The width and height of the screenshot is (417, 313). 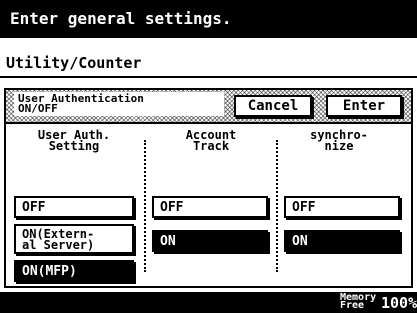 What do you see at coordinates (38, 108) in the screenshot?
I see `panel-title-line2: ON/OFF` at bounding box center [38, 108].